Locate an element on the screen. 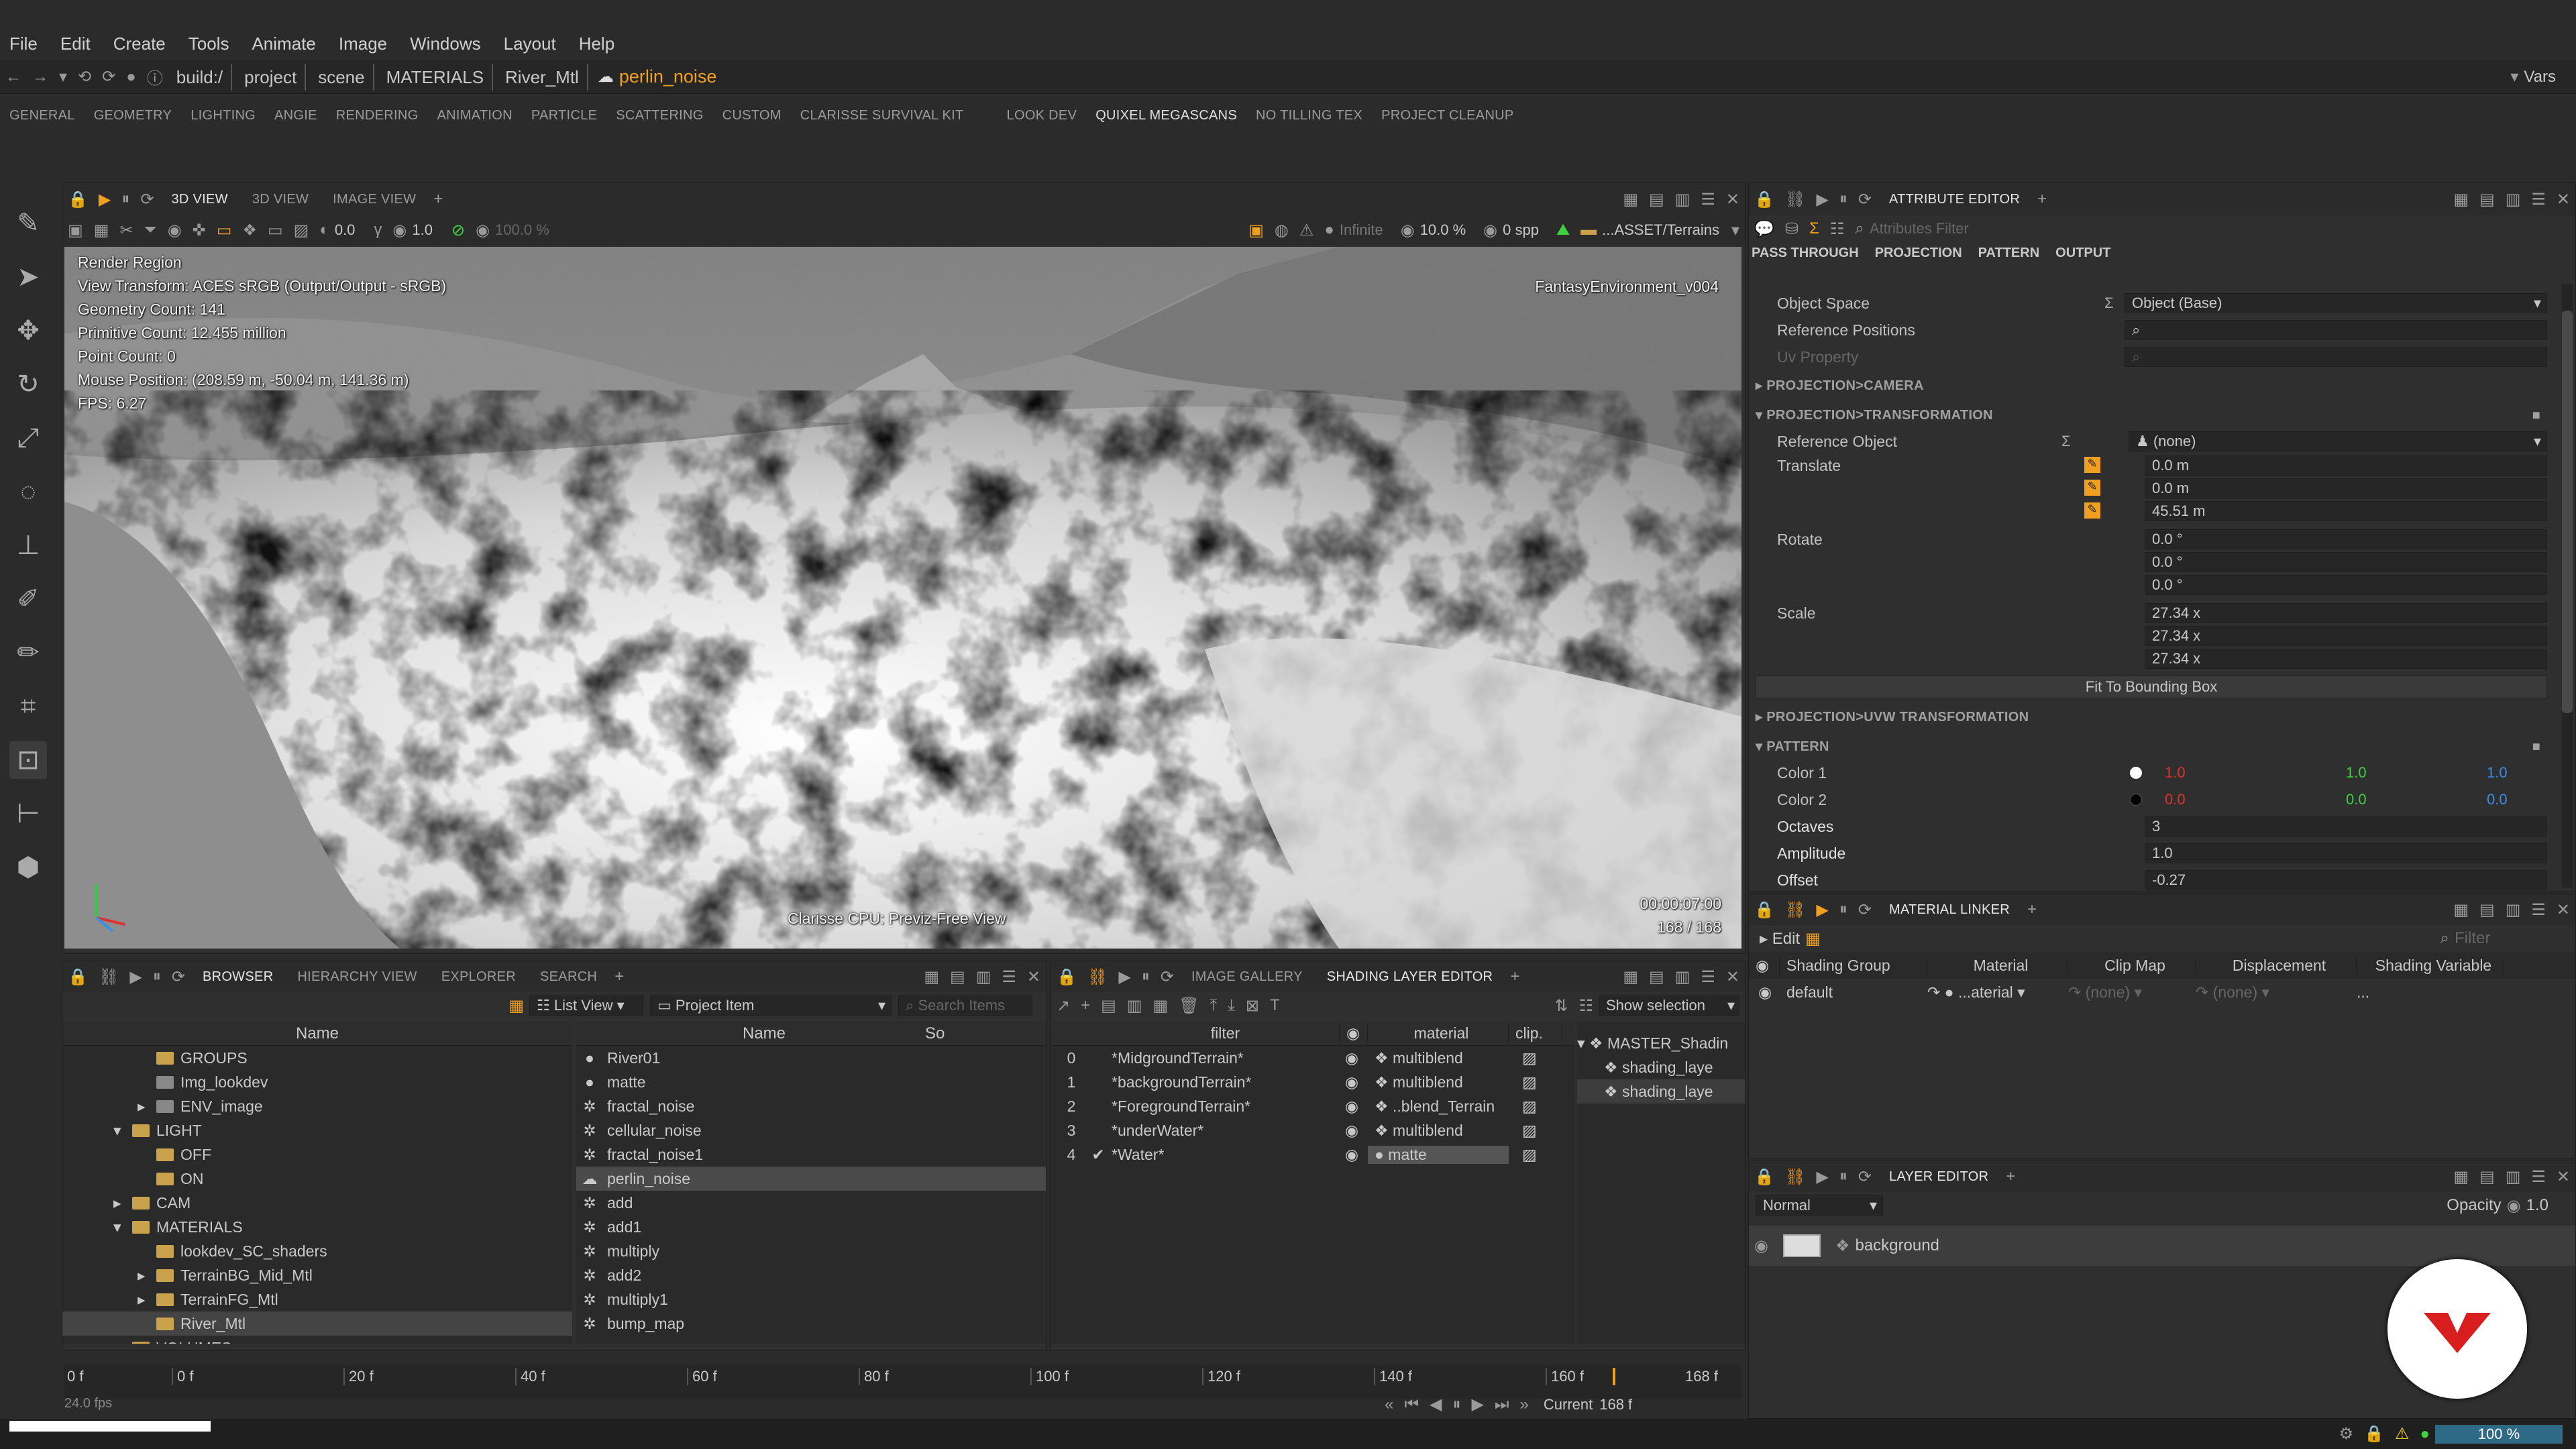 This screenshot has height=1449, width=2576. linker-play-icon: ▶ is located at coordinates (1822, 910).